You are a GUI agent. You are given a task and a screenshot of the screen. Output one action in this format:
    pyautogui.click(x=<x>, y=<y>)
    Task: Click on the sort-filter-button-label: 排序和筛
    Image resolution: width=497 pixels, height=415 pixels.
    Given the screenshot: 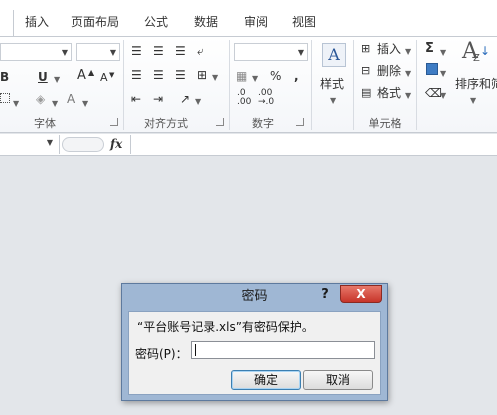 What is the action you would take?
    pyautogui.click(x=476, y=83)
    